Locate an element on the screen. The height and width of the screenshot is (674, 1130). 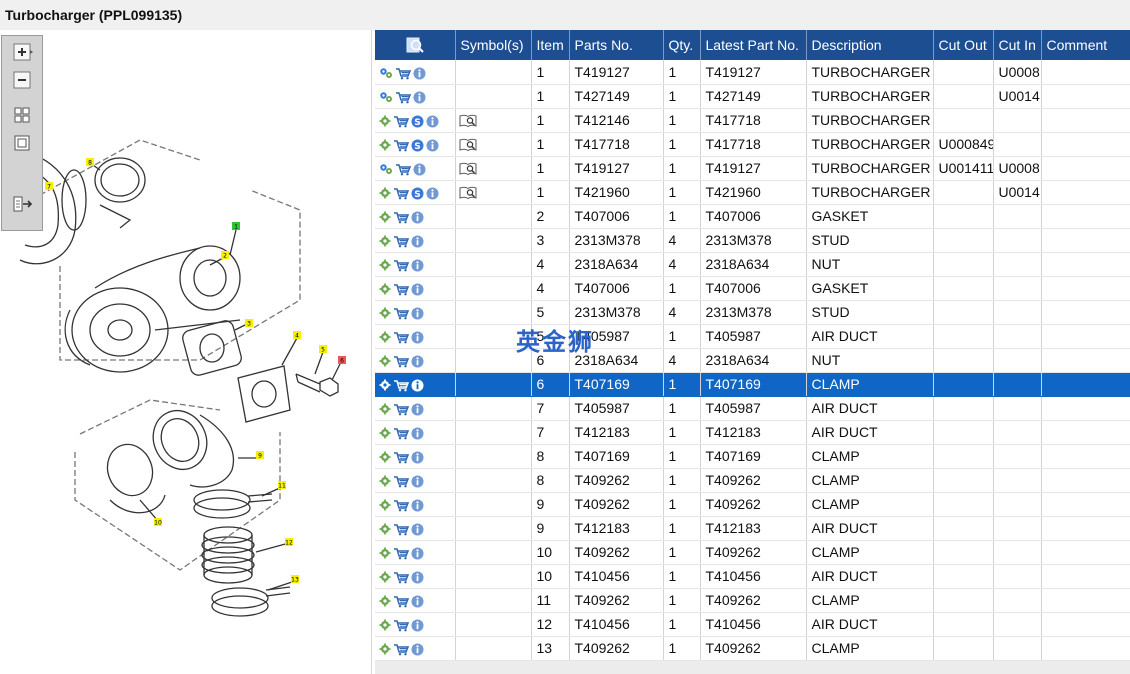
table-row: 1 T419127 1 T419127 TURBOCHARGER U001411 U0008 is located at coordinates (752, 168).